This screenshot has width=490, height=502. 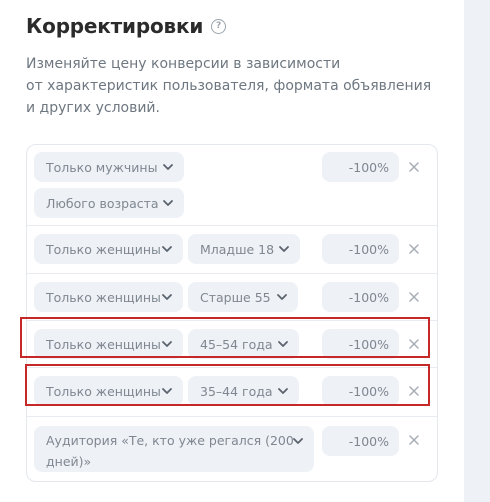 What do you see at coordinates (219, 26) in the screenshot?
I see `question-circle-icon: ?` at bounding box center [219, 26].